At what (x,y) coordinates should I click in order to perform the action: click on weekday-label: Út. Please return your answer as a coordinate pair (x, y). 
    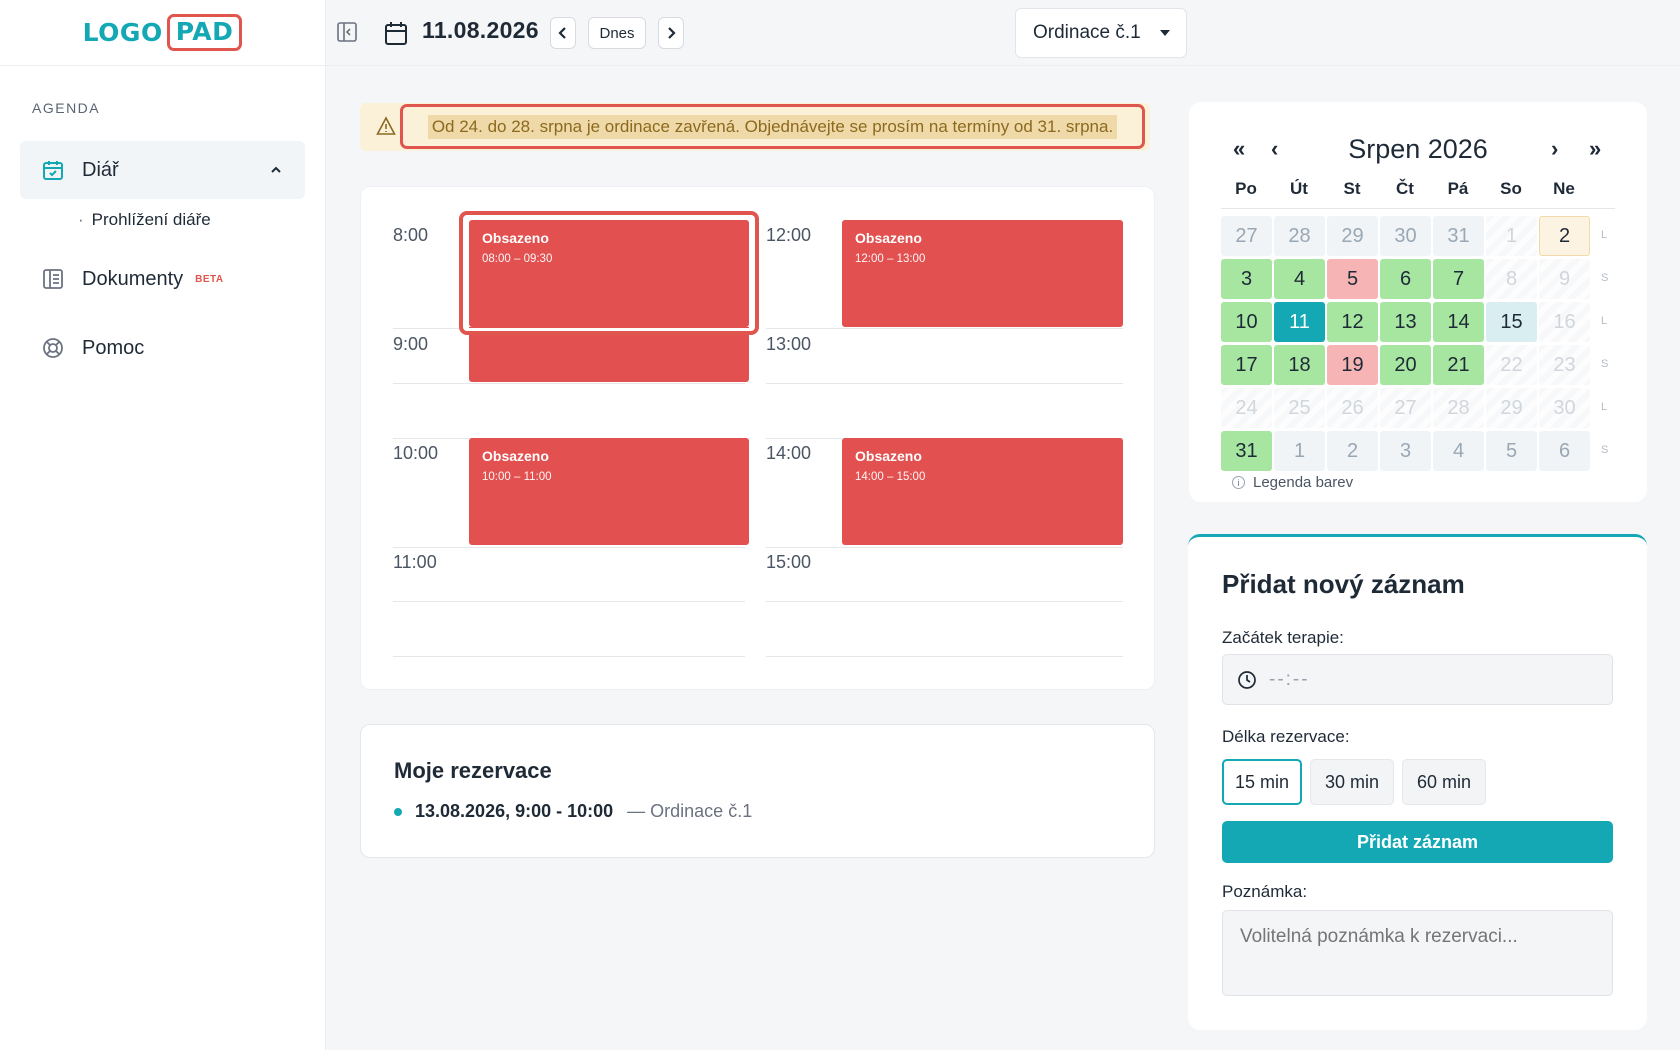
    Looking at the image, I should click on (1299, 188).